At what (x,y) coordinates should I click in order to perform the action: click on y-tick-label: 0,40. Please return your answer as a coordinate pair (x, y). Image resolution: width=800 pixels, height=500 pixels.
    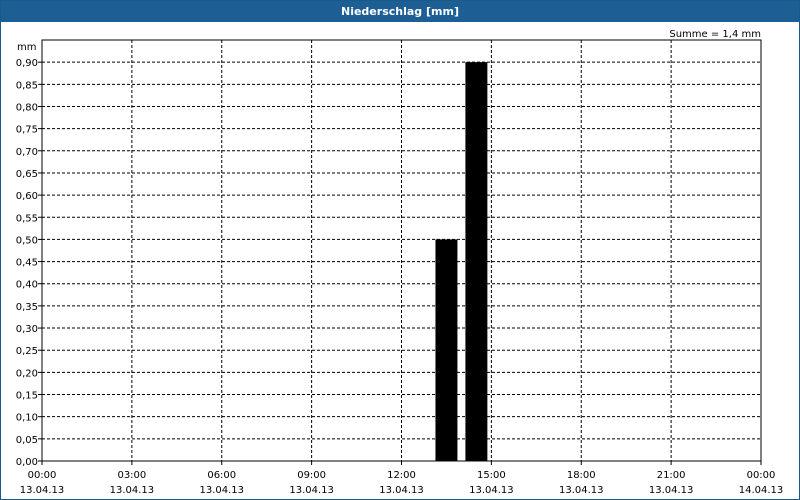
    Looking at the image, I should click on (27, 285).